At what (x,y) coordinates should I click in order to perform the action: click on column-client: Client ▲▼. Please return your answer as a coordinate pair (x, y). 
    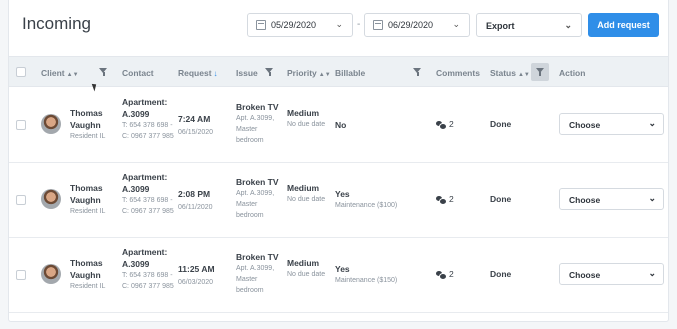
    Looking at the image, I should click on (60, 73).